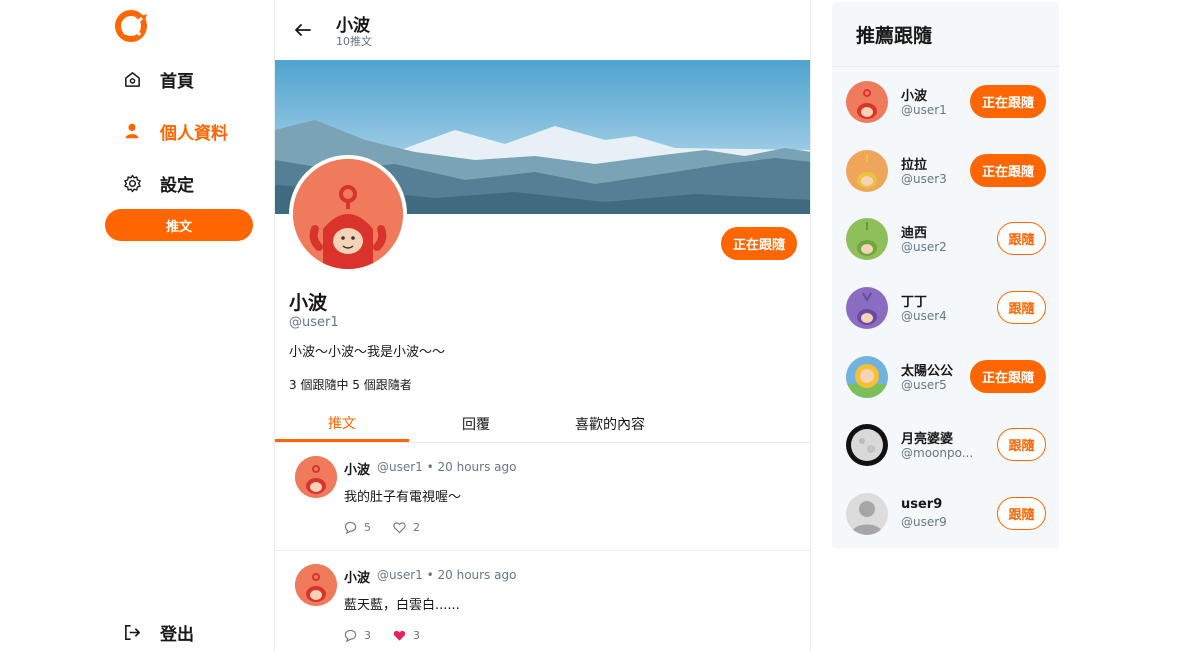 The height and width of the screenshot is (651, 1200). I want to click on recommend-name: 丁丁, so click(914, 302).